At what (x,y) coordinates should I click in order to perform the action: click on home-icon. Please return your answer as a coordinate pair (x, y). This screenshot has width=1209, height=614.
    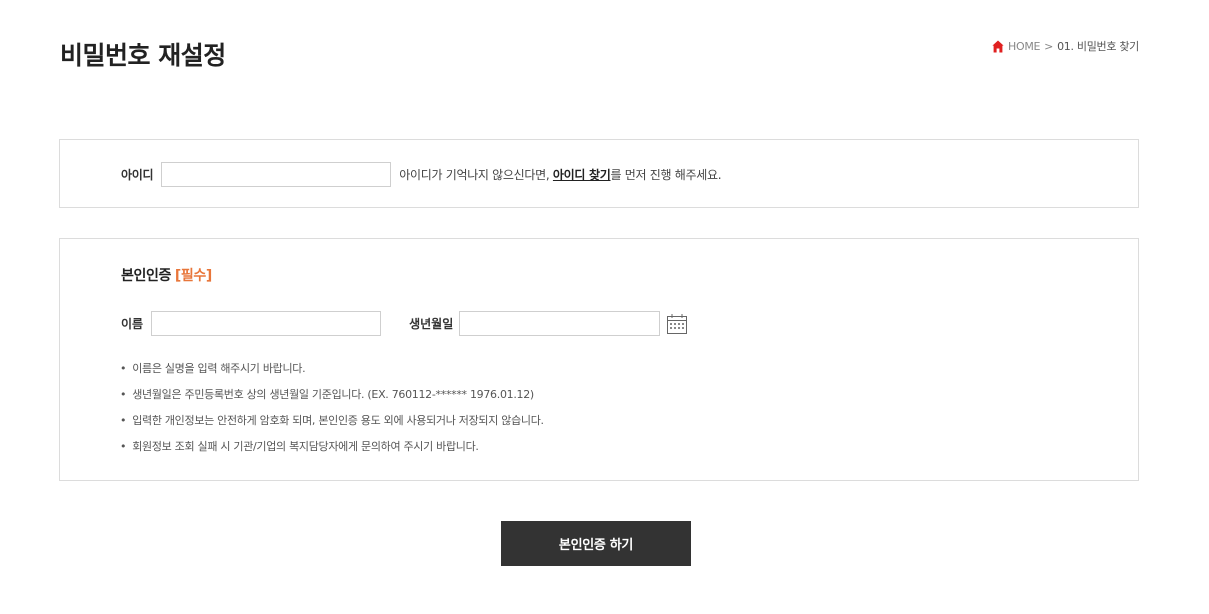
    Looking at the image, I should click on (998, 46).